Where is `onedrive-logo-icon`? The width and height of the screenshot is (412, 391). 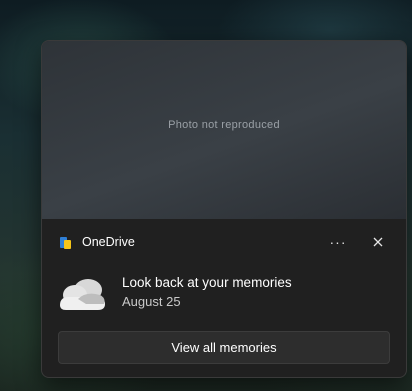
onedrive-logo-icon is located at coordinates (66, 243).